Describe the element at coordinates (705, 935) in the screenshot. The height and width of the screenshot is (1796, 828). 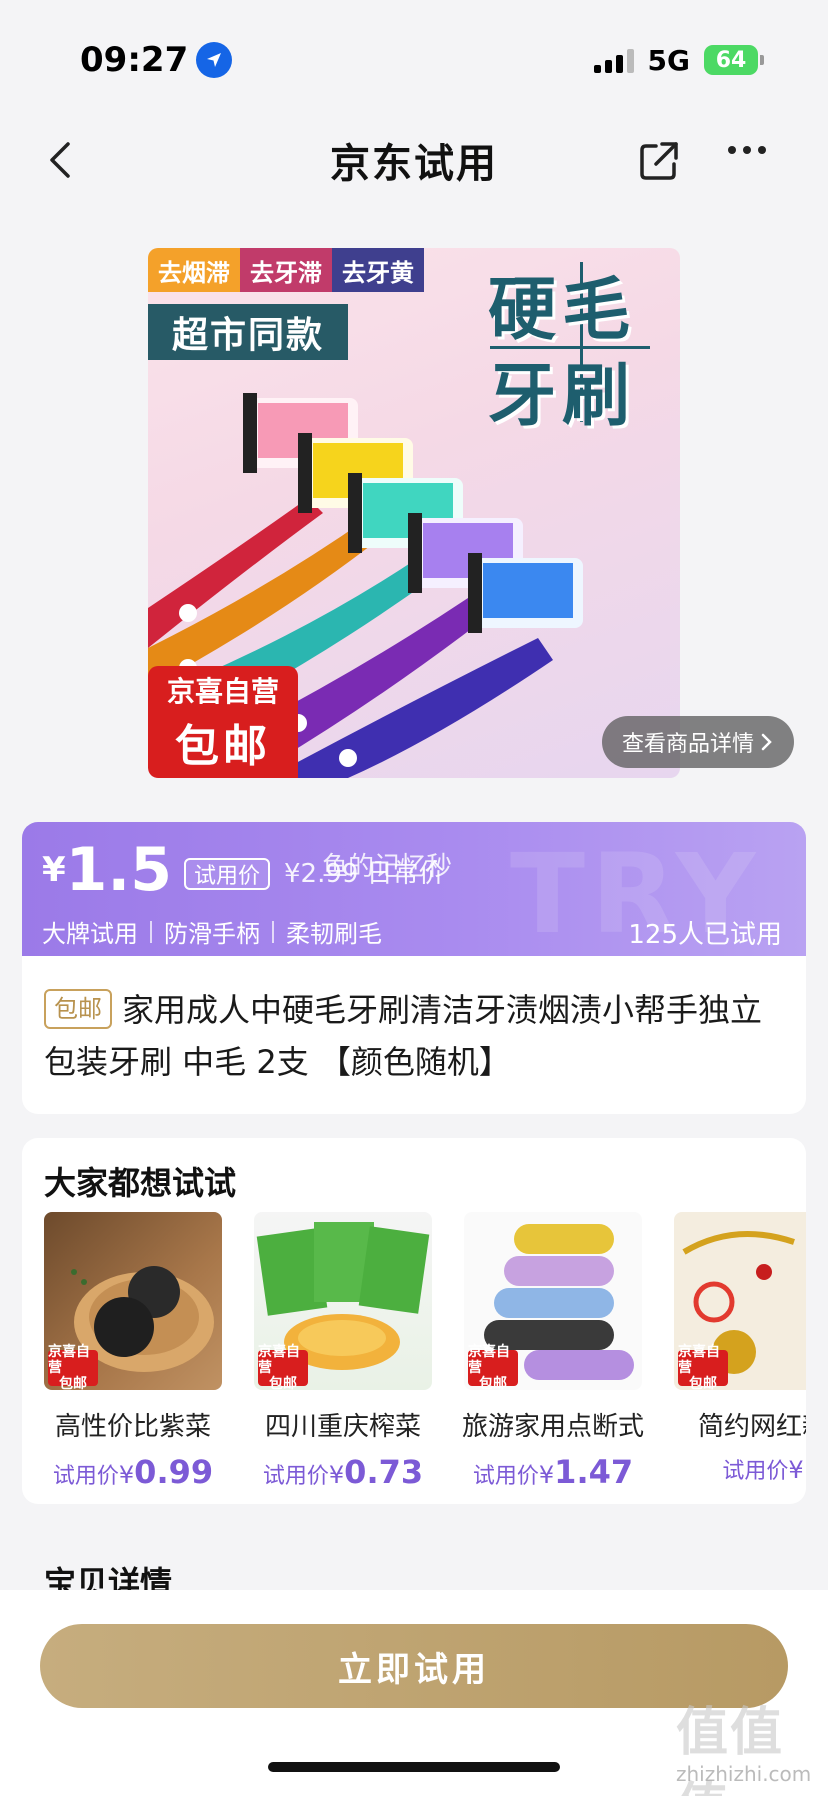
I see `trial-count: 125人已试用` at that location.